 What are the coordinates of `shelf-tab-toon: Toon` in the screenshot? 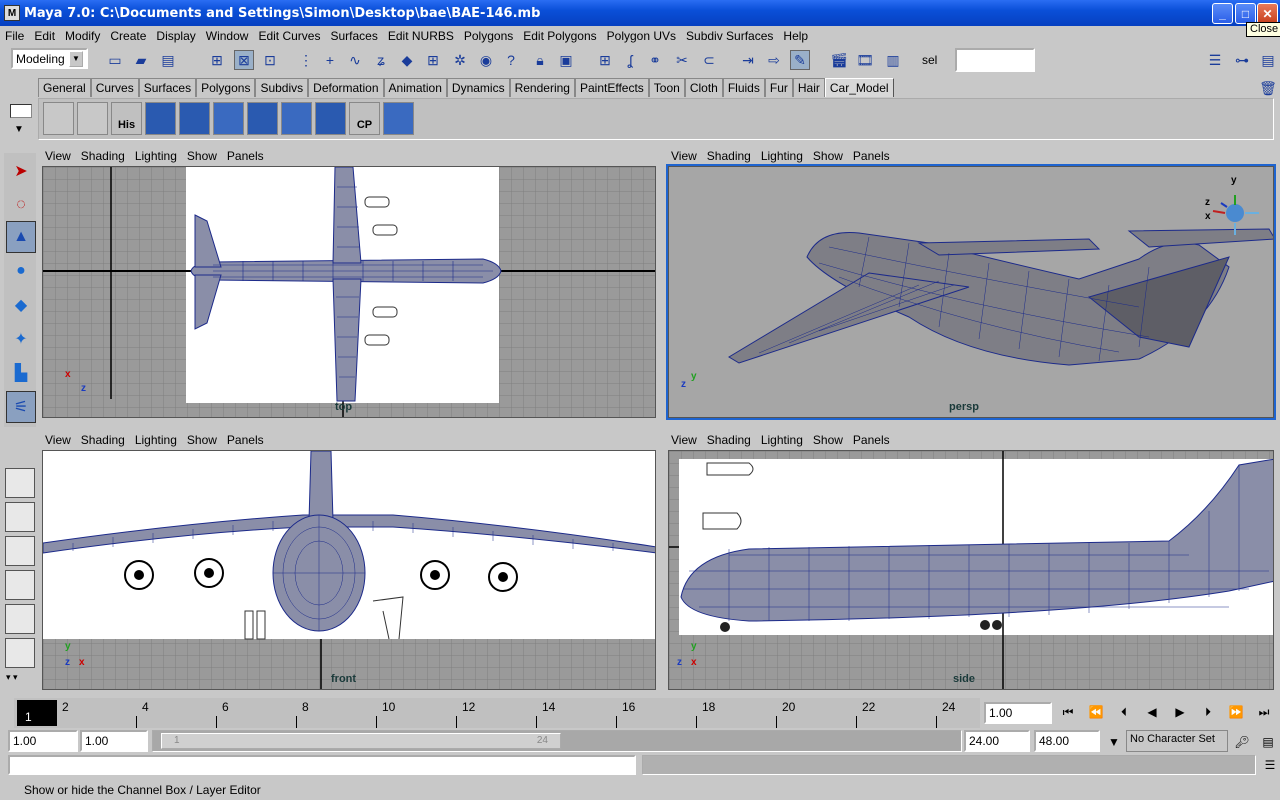 It's located at (666, 87).